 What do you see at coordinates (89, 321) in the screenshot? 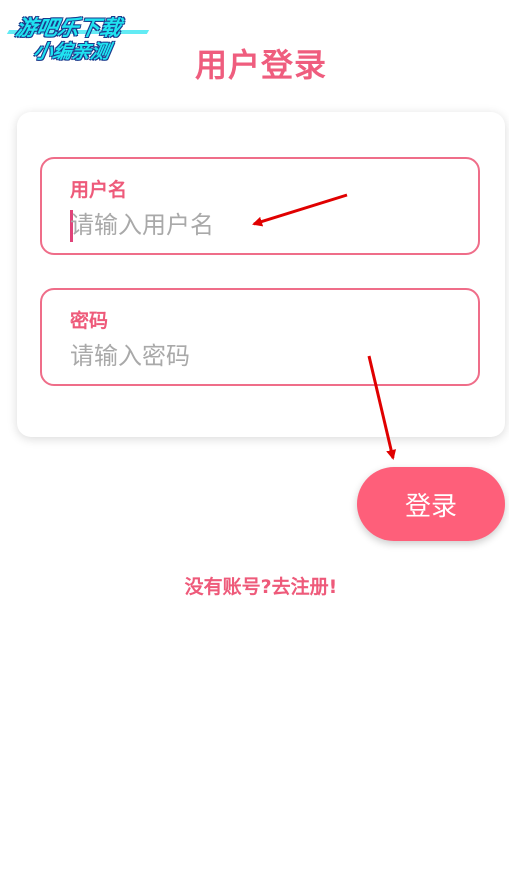
I see `password-label: 密码` at bounding box center [89, 321].